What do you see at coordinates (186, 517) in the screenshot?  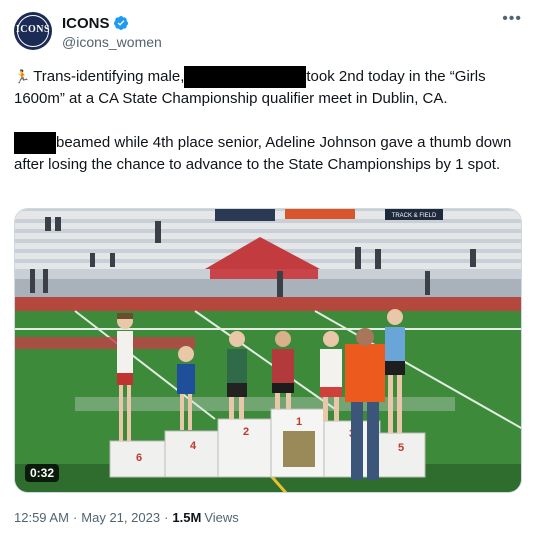 I see `views-count: 1.5M` at bounding box center [186, 517].